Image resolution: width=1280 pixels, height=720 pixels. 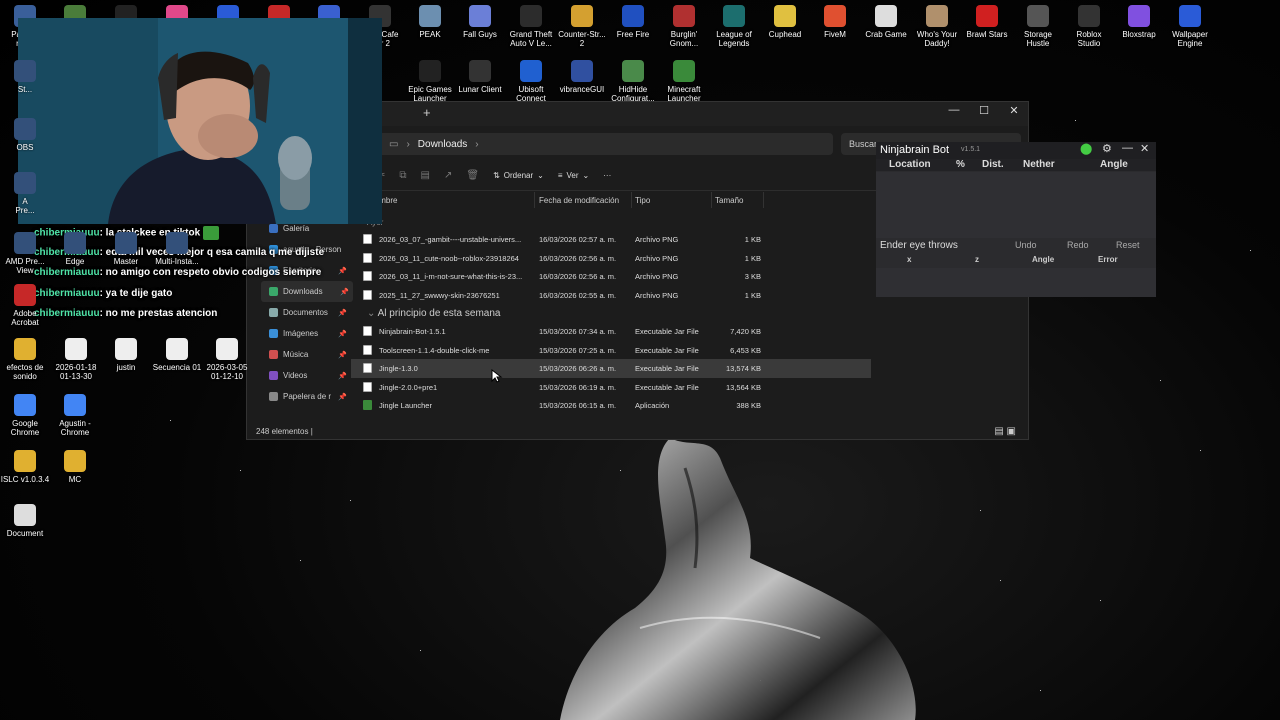 I want to click on undo-button: Undo, so click(x=1026, y=245).